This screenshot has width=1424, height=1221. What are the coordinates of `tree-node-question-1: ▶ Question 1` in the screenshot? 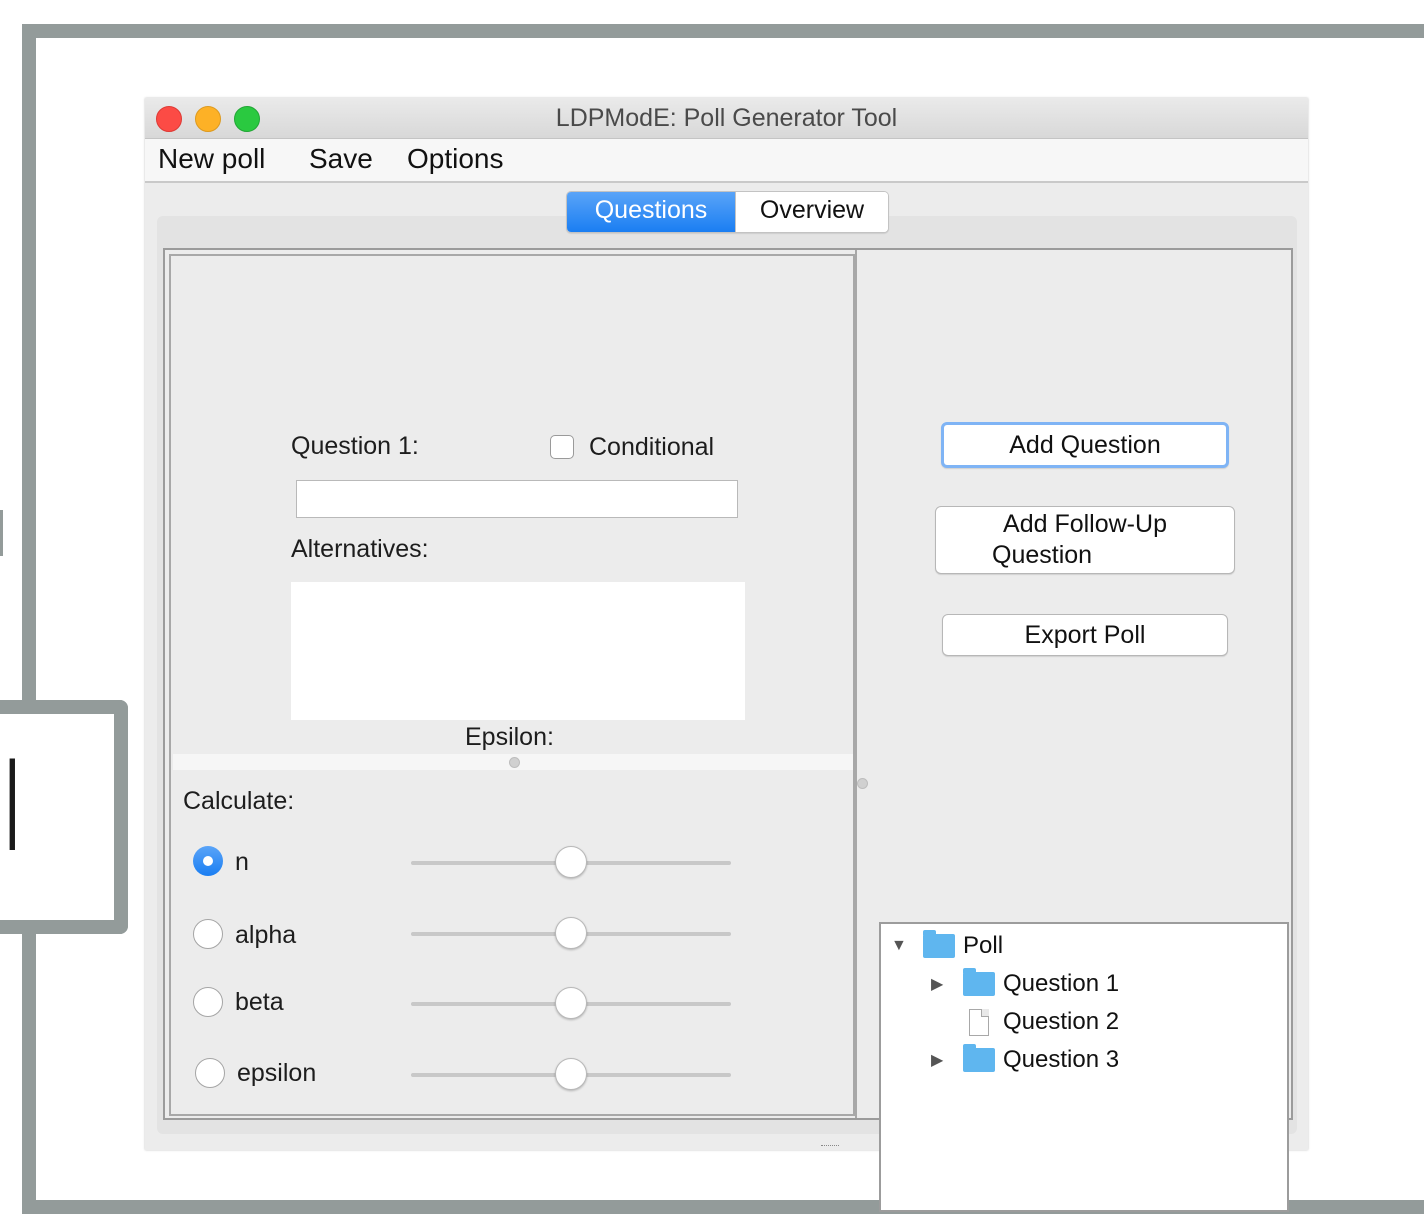 It's located at (1025, 984).